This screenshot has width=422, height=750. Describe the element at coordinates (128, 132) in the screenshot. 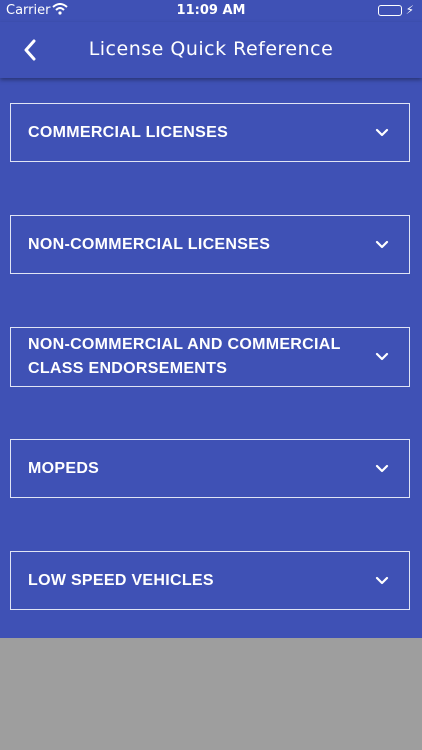

I see `section-label: COMMERCIAL LICENSES` at that location.